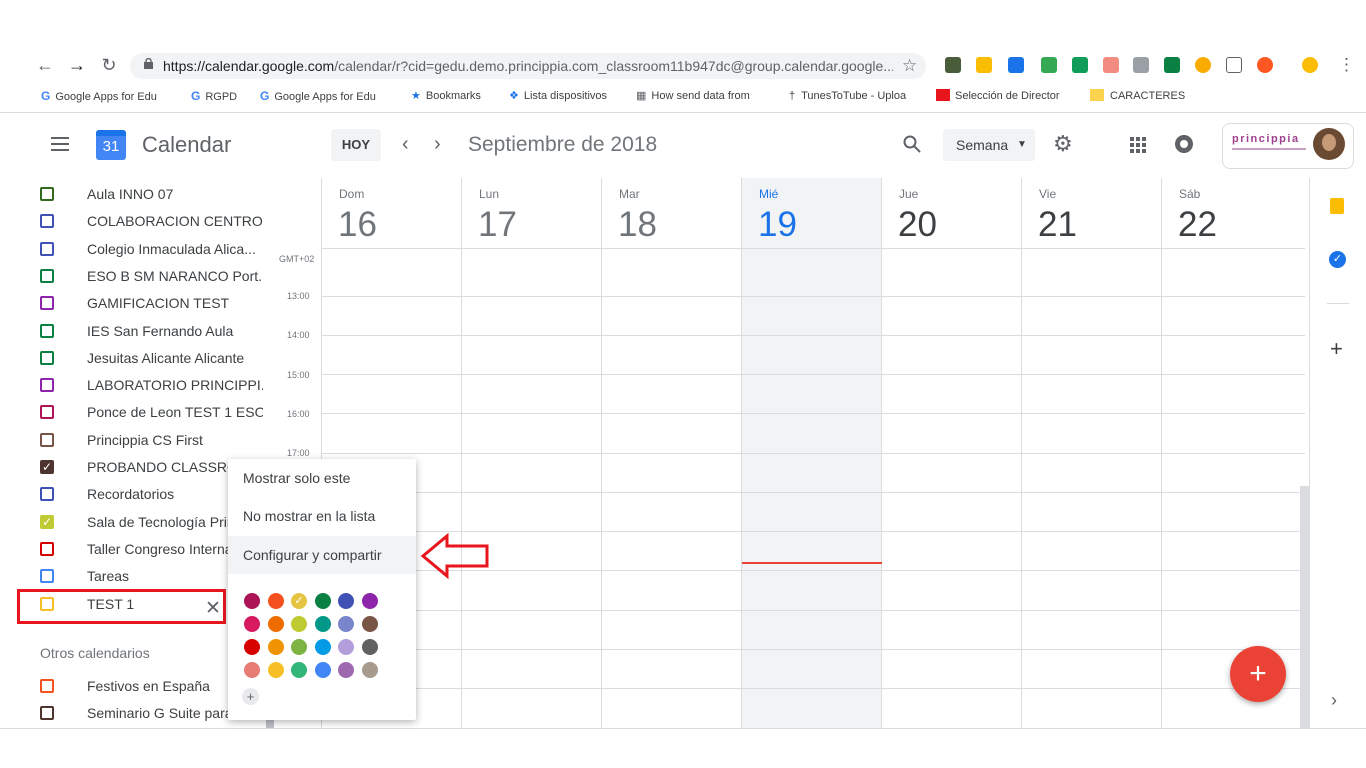 Image resolution: width=1366 pixels, height=768 pixels. Describe the element at coordinates (1172, 65) in the screenshot. I see `extension-feed-icon` at that location.